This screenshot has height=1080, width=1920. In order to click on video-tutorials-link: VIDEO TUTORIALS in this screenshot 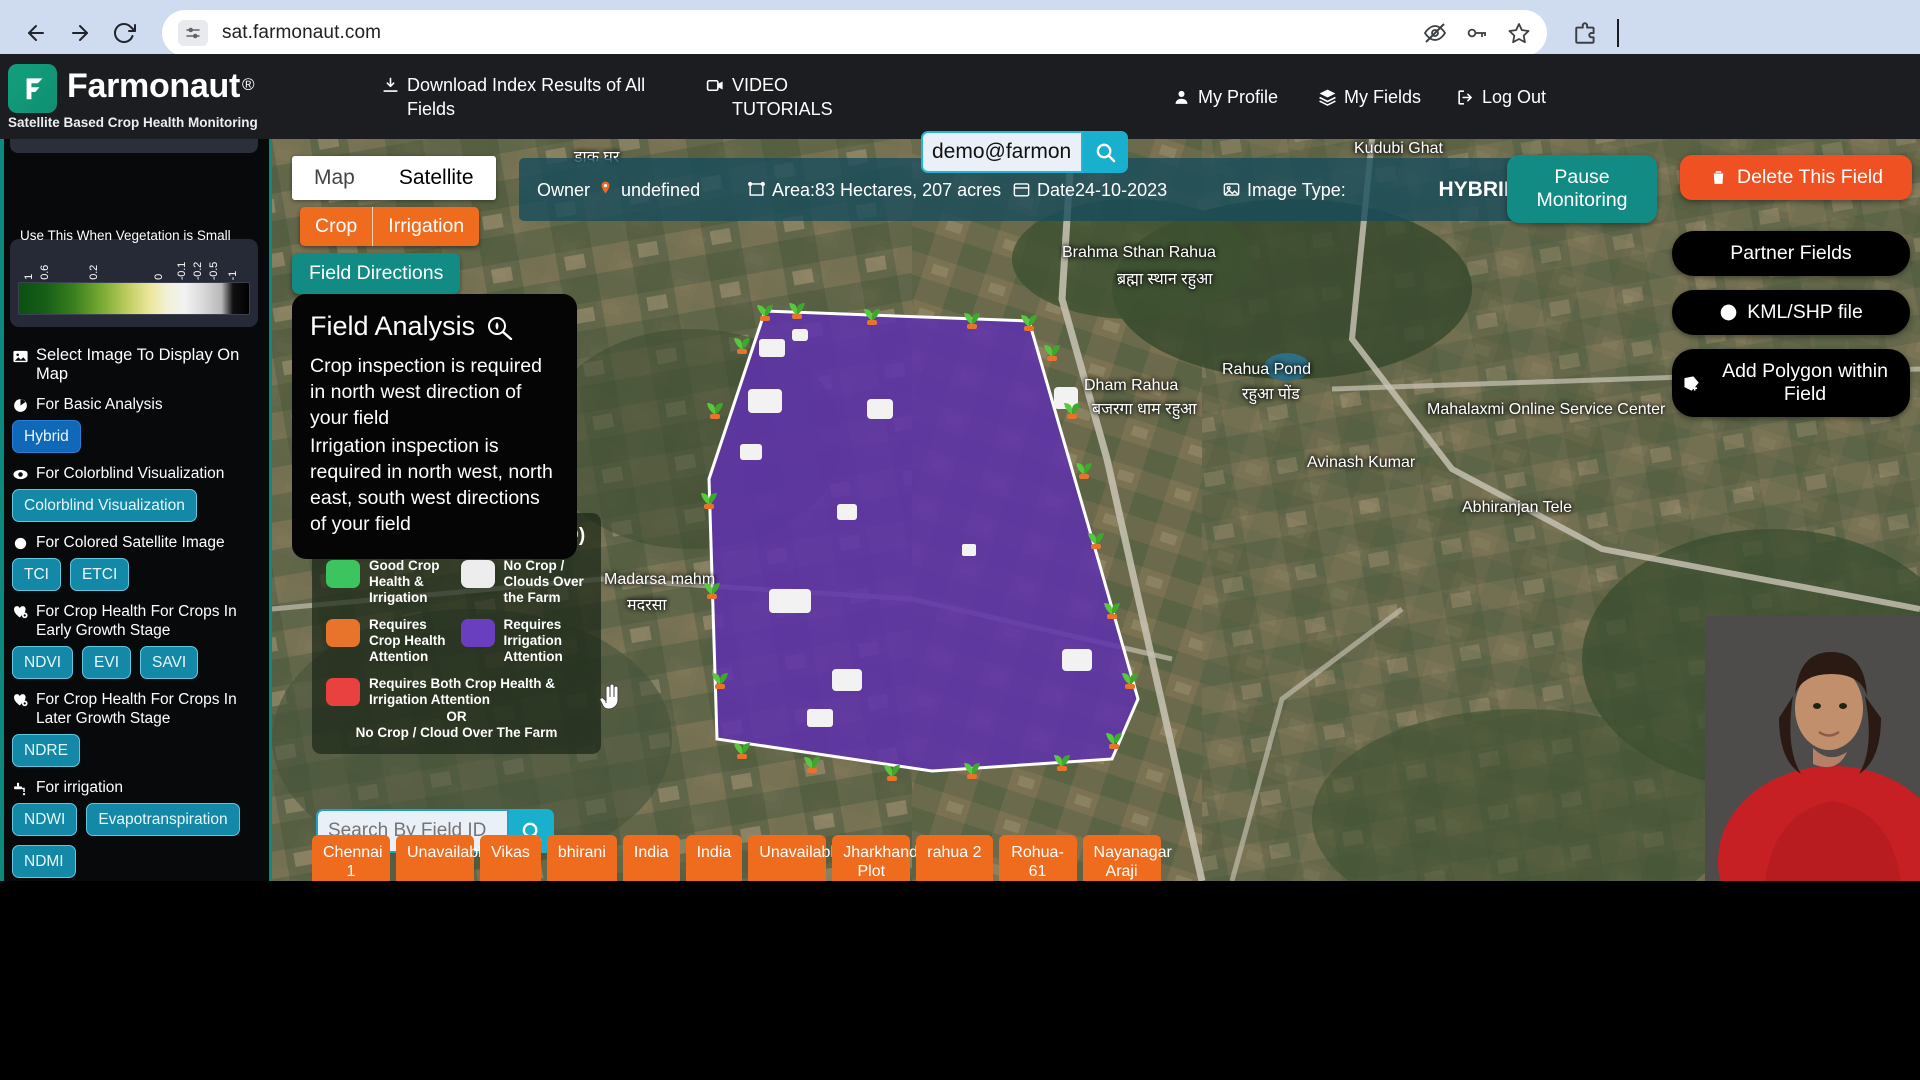, I will do `click(796, 97)`.